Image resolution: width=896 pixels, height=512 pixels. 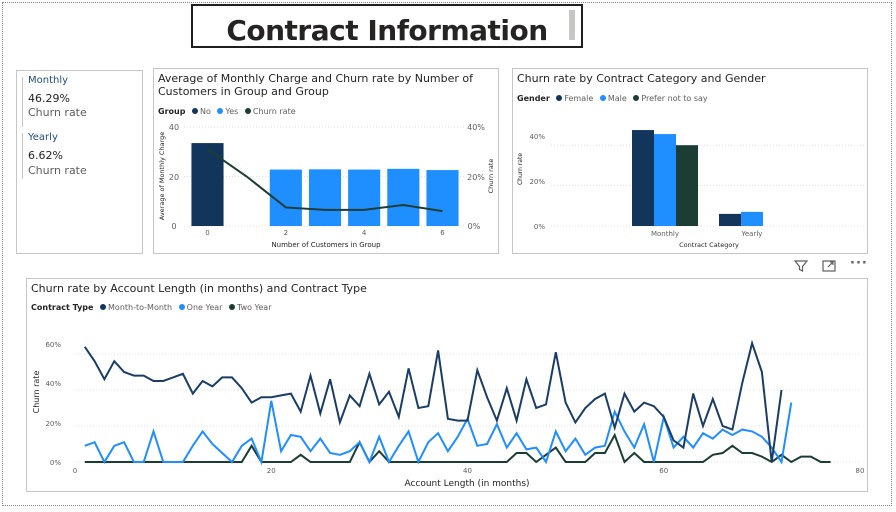 What do you see at coordinates (174, 127) in the screenshot?
I see `y-tick: 40` at bounding box center [174, 127].